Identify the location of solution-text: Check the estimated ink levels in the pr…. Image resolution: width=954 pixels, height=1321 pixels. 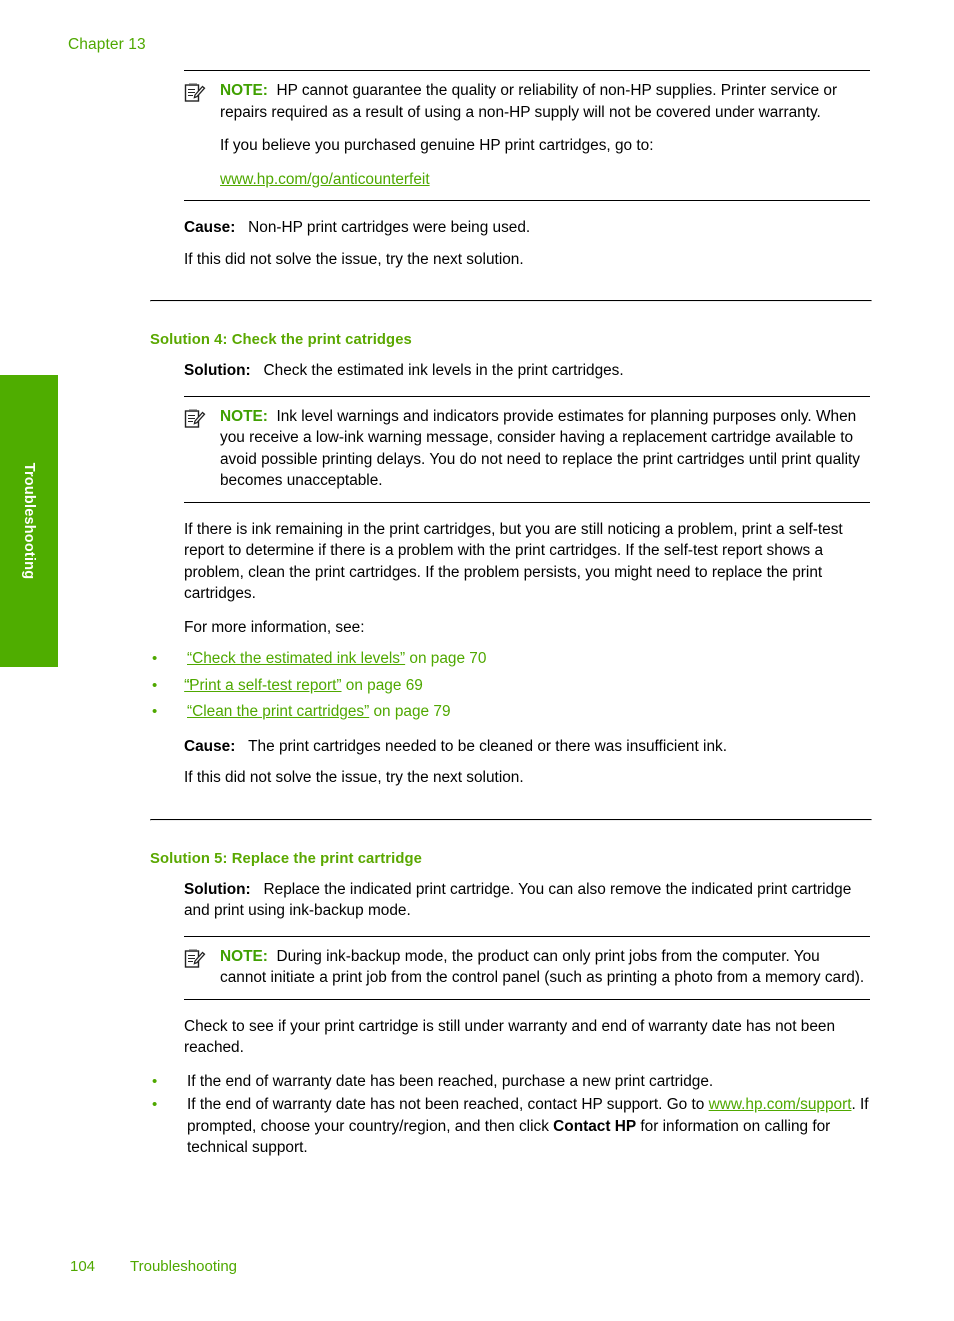
(443, 370).